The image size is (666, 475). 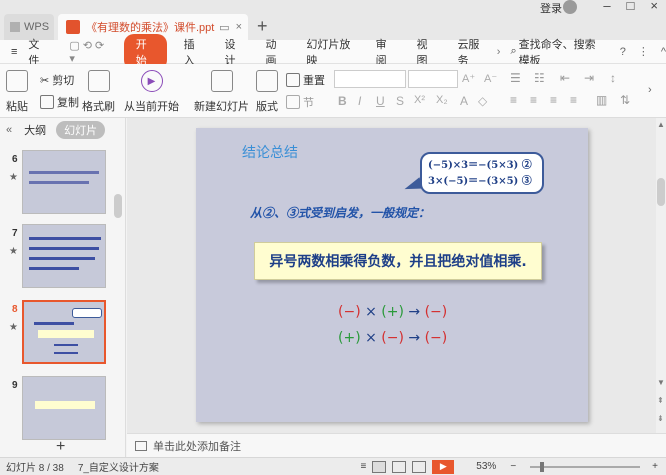 What do you see at coordinates (400, 101) in the screenshot?
I see `strike-icon: S` at bounding box center [400, 101].